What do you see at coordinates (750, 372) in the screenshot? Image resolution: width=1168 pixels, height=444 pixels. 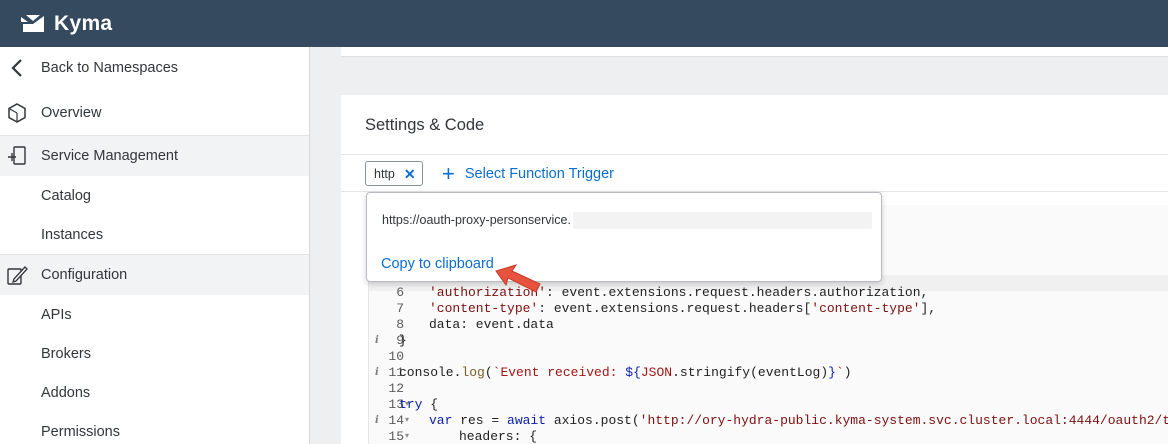 I see `code-token: .stringify(eventLog)` at bounding box center [750, 372].